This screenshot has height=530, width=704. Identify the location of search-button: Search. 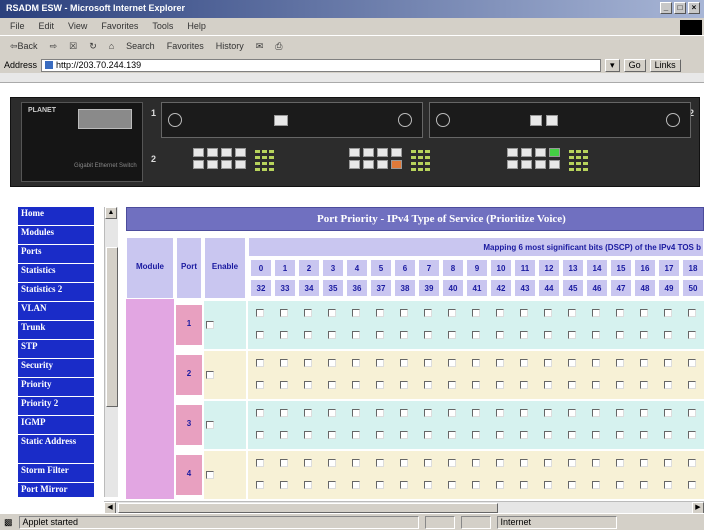
(140, 46).